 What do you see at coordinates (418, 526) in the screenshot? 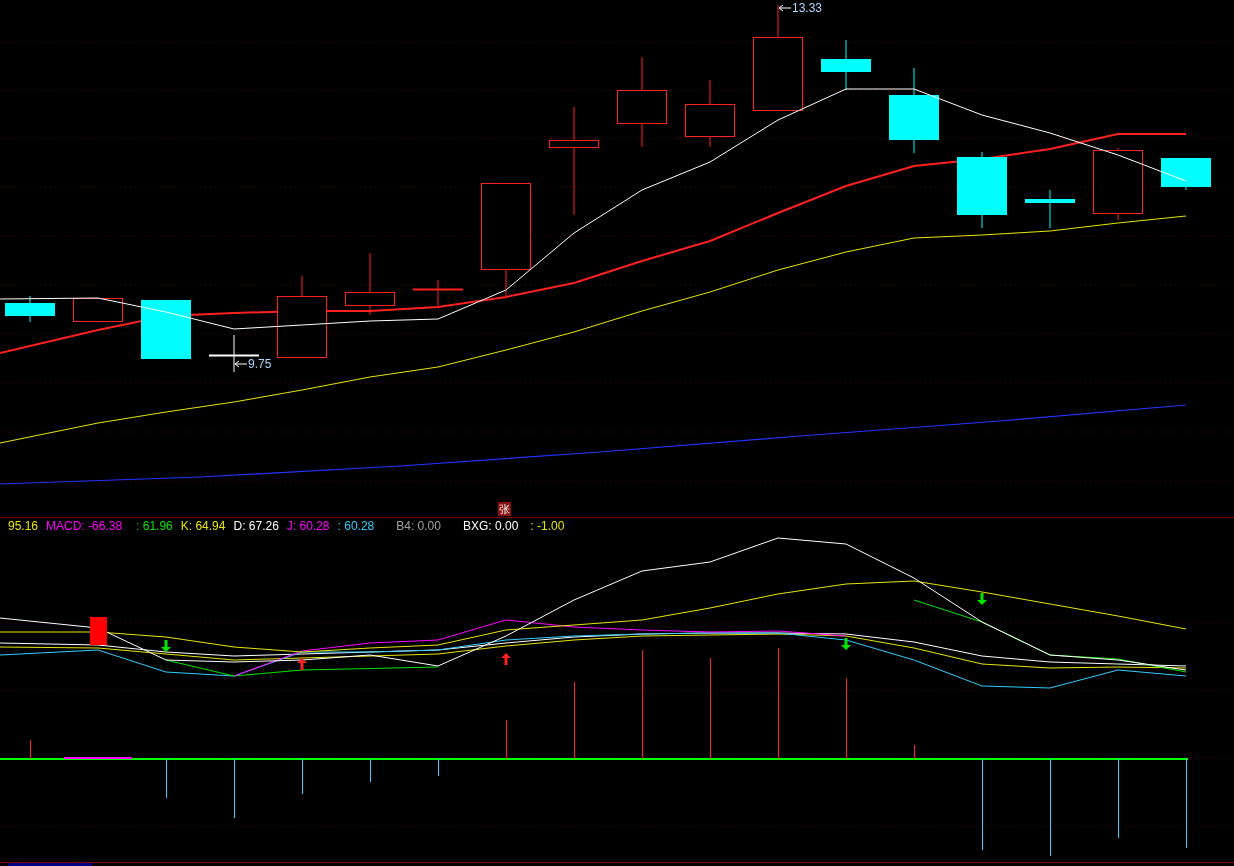
I see `indicator-value: B4: 0.00` at bounding box center [418, 526].